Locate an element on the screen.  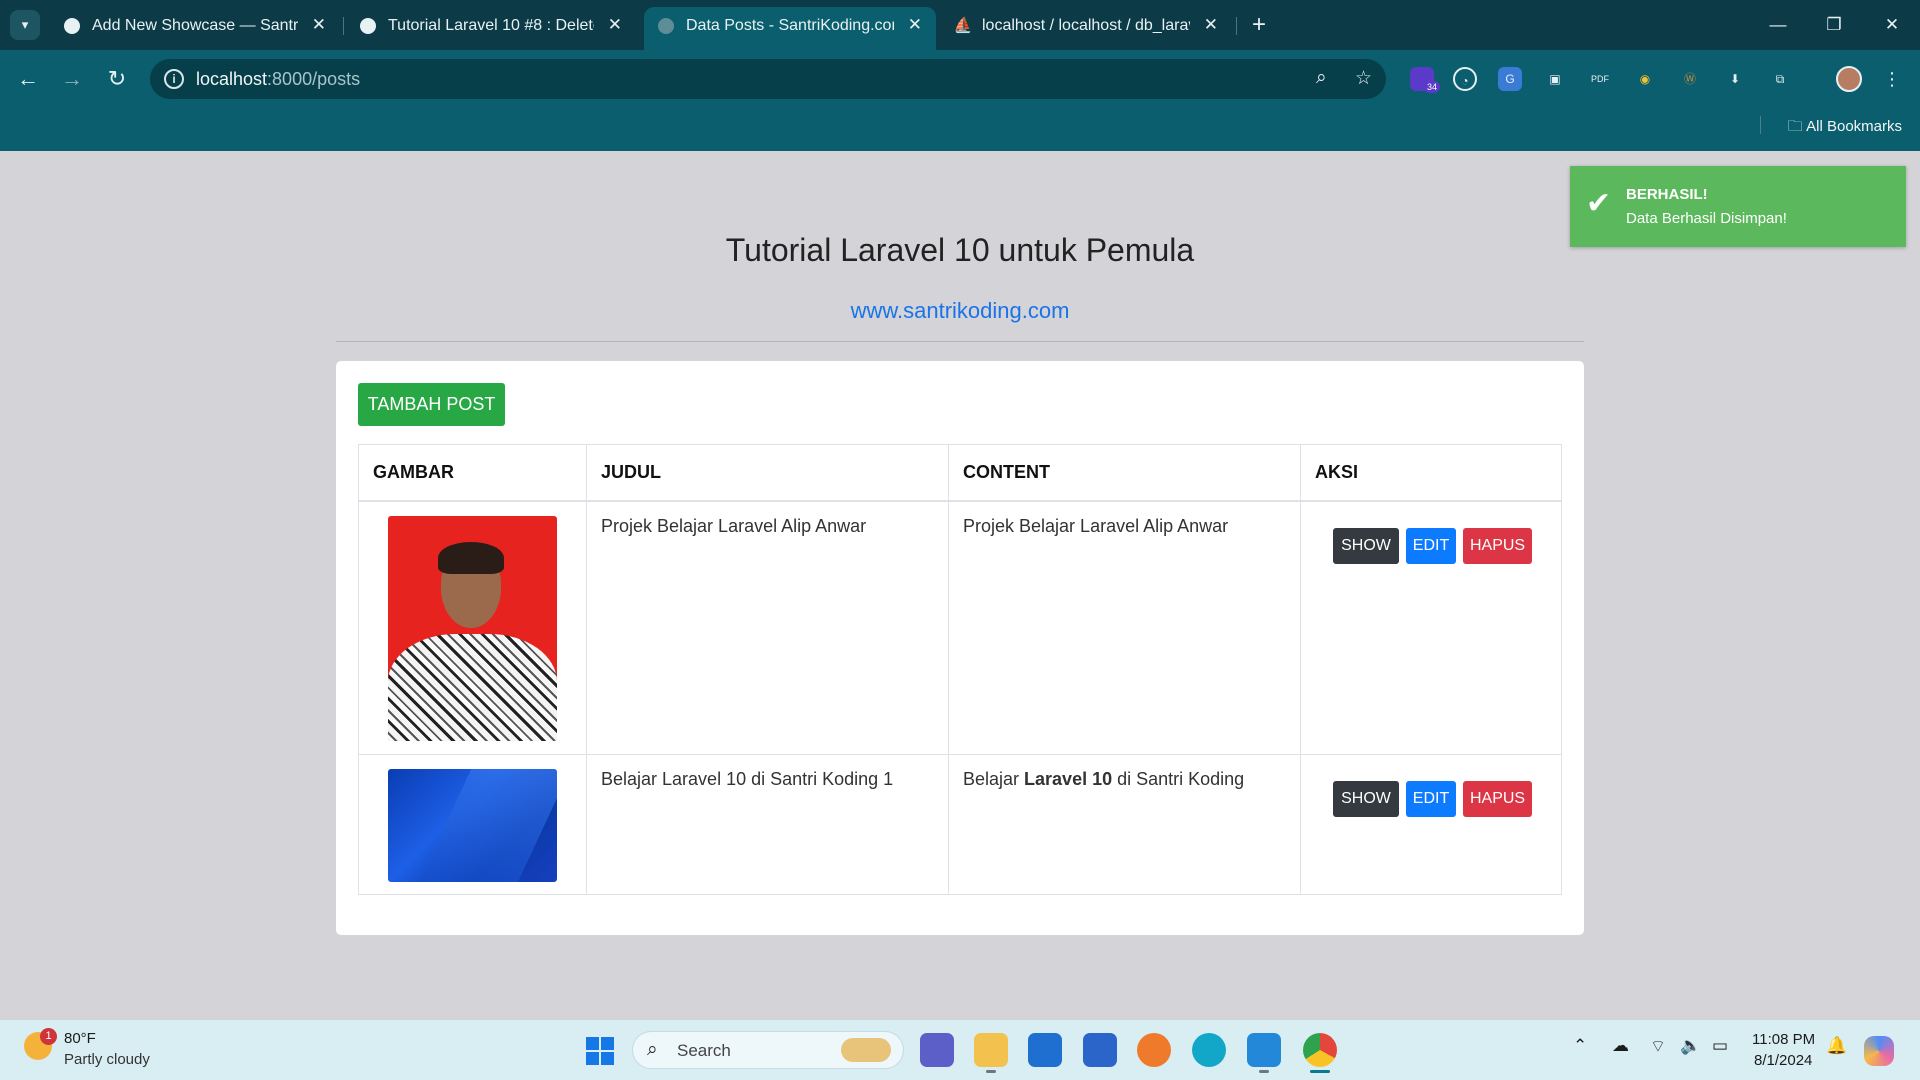
cloud-sync-icon: ☁ is located at coordinates (1620, 1046).